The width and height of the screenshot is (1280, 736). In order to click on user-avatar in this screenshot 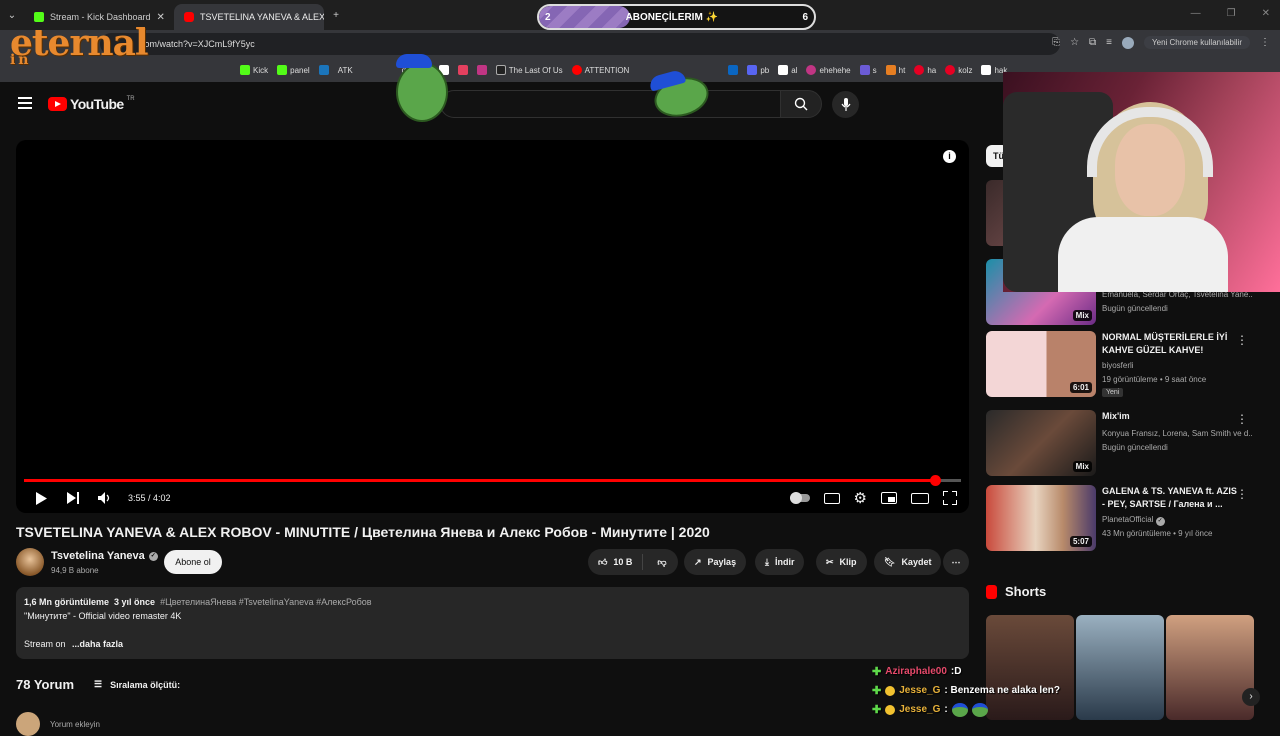, I will do `click(28, 724)`.